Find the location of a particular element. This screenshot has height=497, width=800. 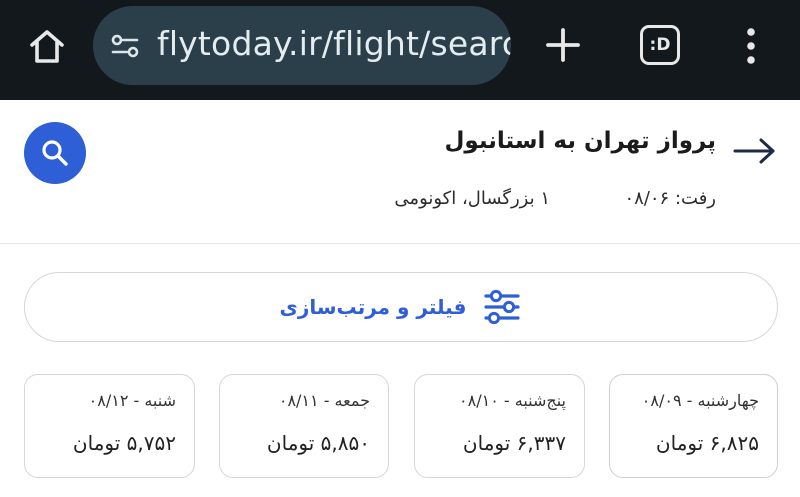

back-arrow-icon is located at coordinates (754, 151).